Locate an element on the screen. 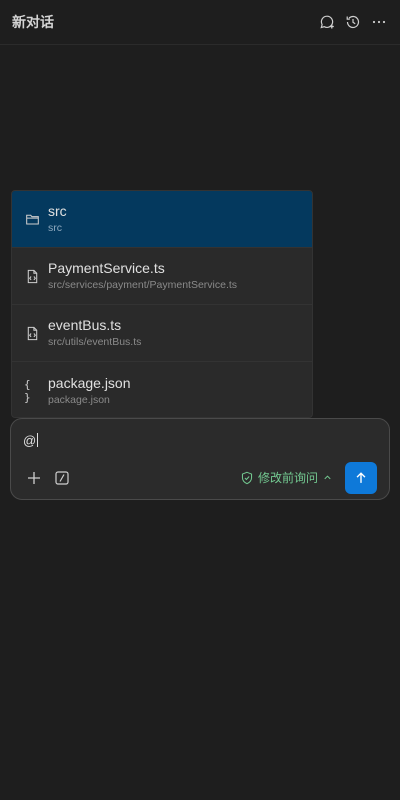  header-actions is located at coordinates (353, 22).